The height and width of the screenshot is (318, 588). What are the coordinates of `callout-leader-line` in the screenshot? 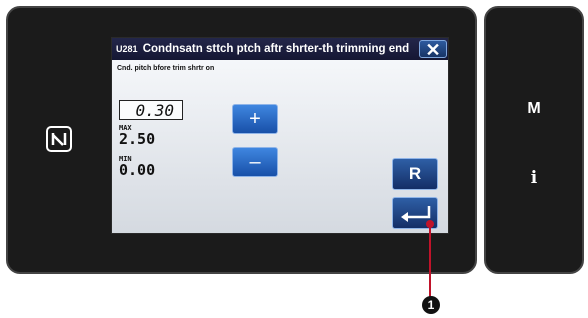 It's located at (430, 263).